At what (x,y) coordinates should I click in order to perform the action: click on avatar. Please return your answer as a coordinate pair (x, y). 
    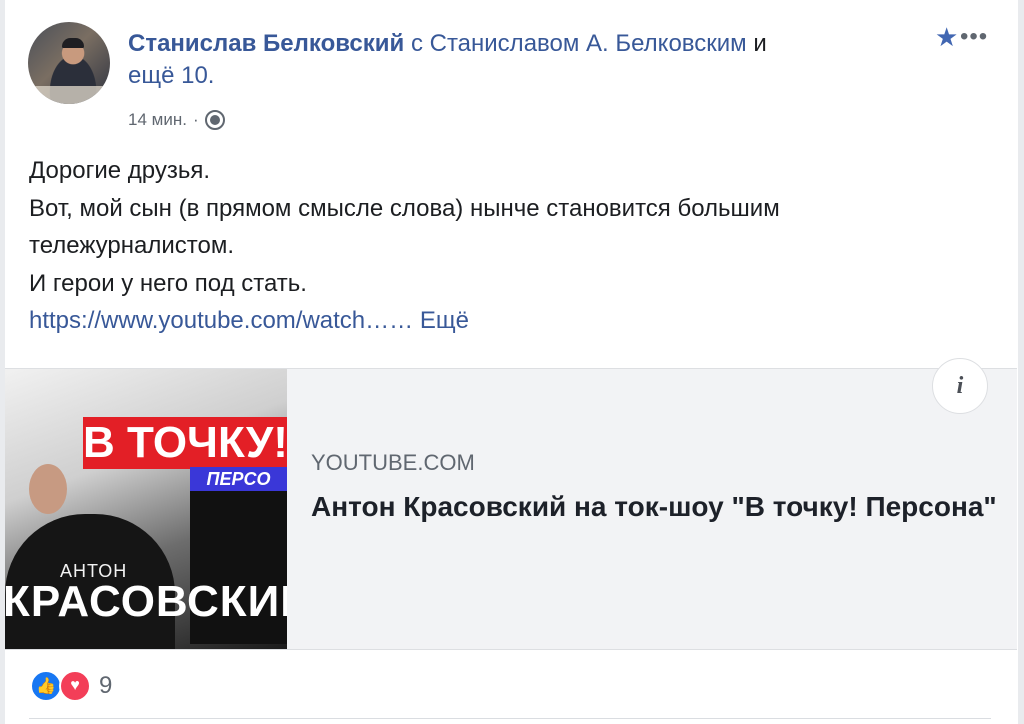
    Looking at the image, I should click on (69, 63).